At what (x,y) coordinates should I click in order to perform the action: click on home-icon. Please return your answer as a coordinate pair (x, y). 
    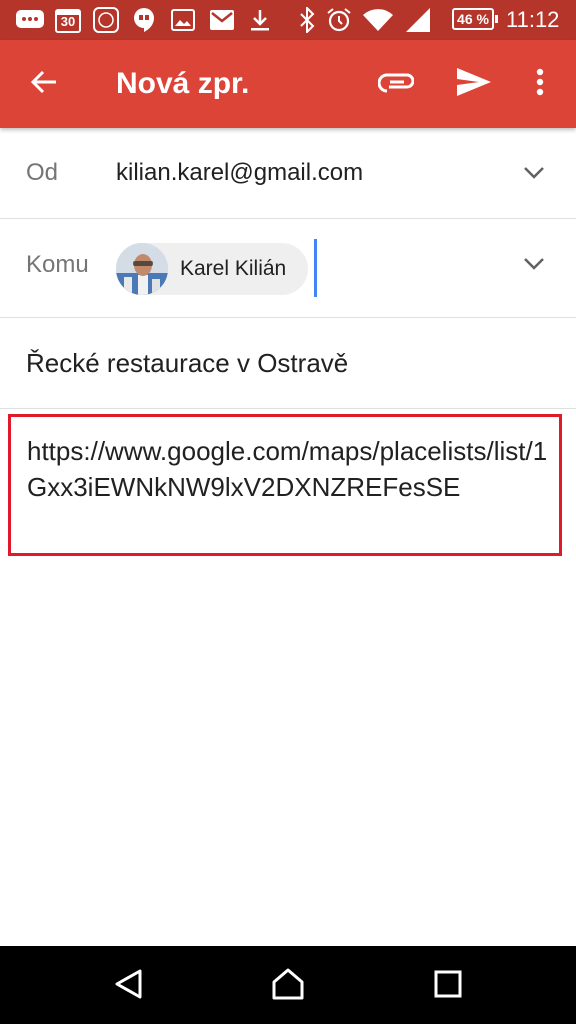
    Looking at the image, I should click on (288, 986).